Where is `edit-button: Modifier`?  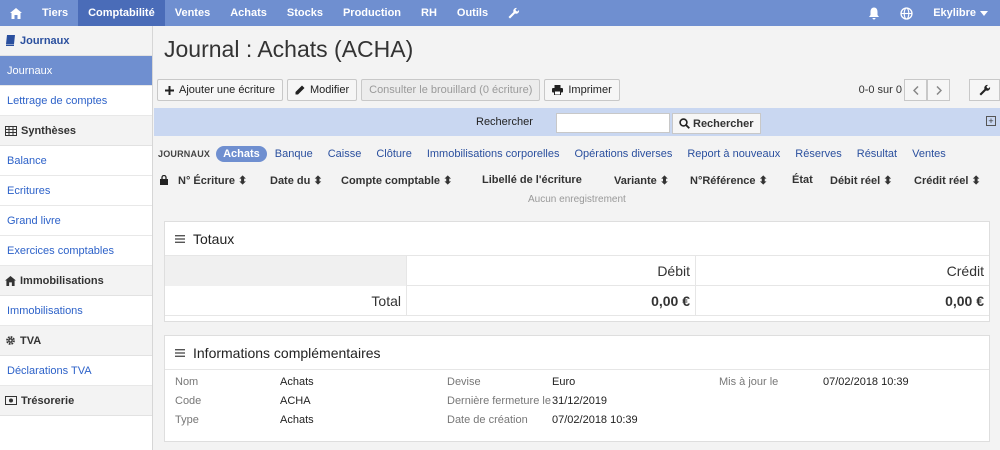 edit-button: Modifier is located at coordinates (322, 90).